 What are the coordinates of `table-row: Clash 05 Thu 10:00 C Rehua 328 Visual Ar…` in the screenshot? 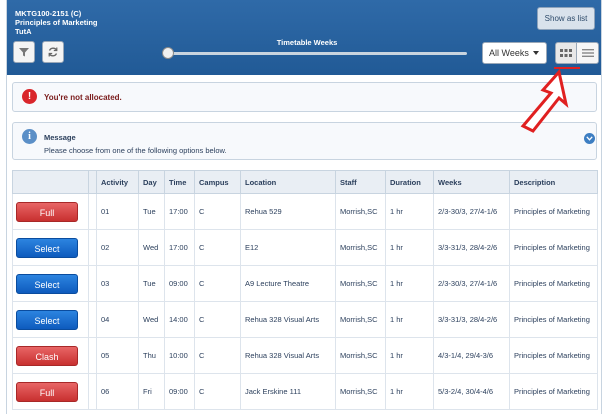 It's located at (305, 355).